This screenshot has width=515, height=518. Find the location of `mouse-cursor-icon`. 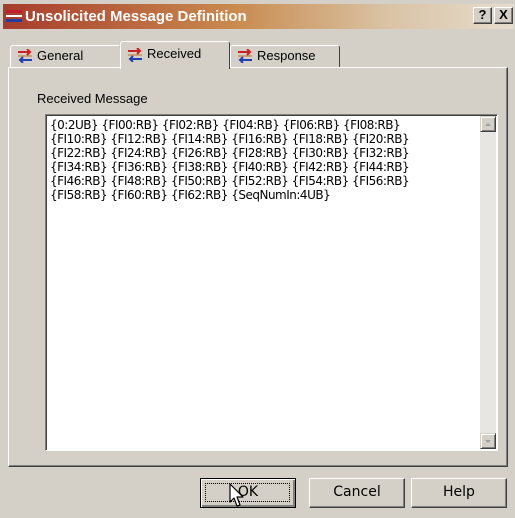

mouse-cursor-icon is located at coordinates (236, 495).